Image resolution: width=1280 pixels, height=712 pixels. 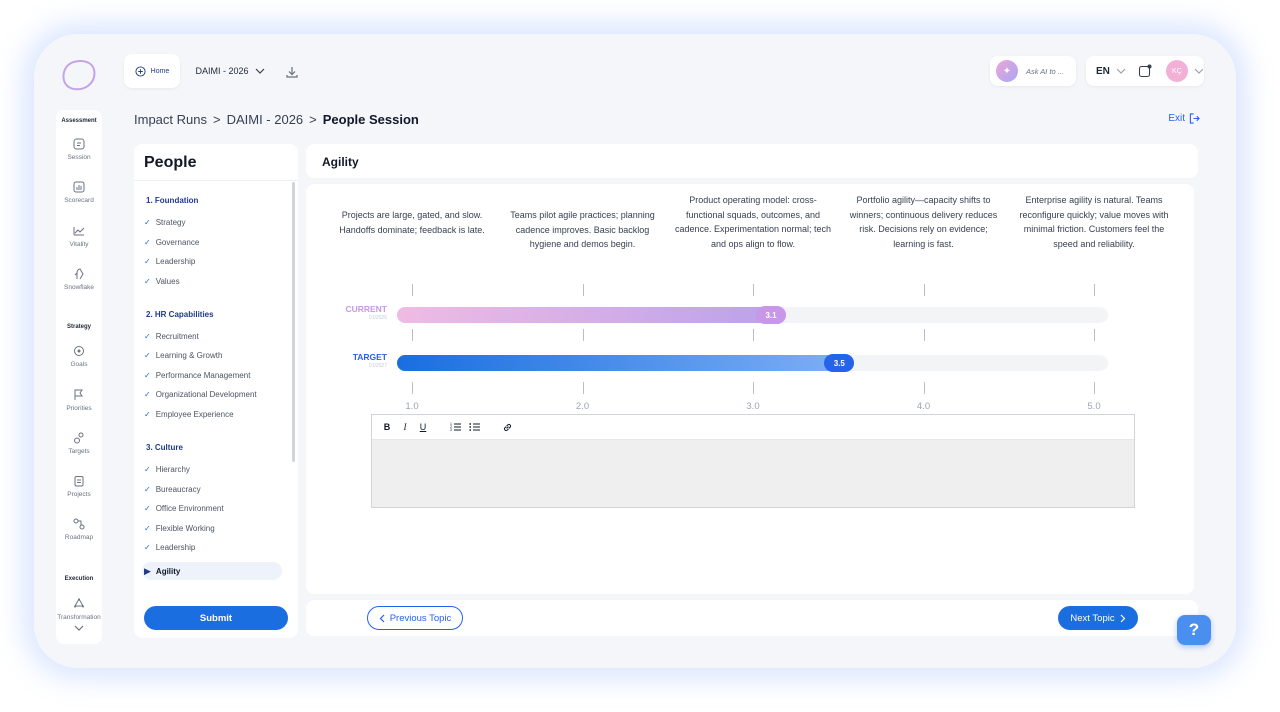 What do you see at coordinates (79, 537) in the screenshot?
I see `sidebar-item-label: Roadmap` at bounding box center [79, 537].